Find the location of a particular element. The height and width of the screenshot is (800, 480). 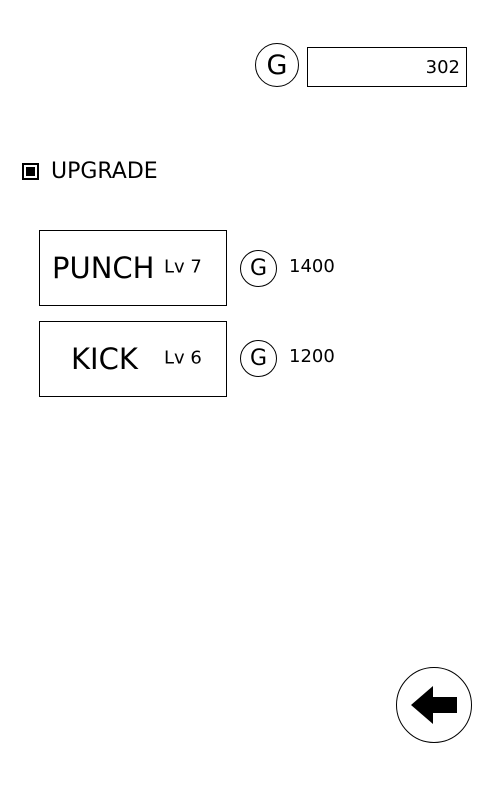

upgrade-level: Lv 6 is located at coordinates (183, 358).